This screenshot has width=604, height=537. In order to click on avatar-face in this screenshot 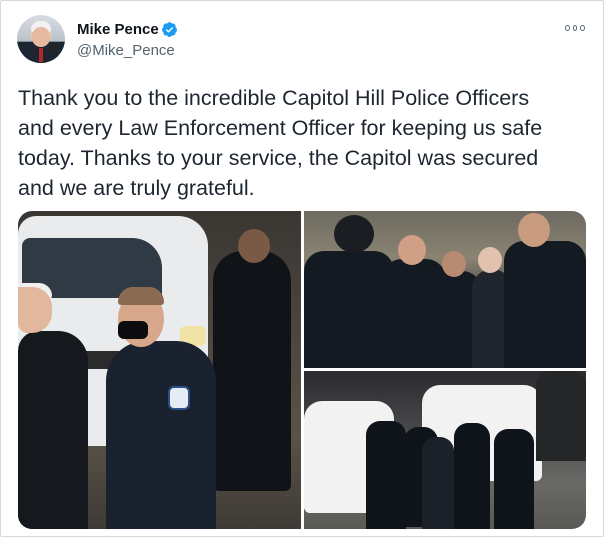, I will do `click(41, 37)`.